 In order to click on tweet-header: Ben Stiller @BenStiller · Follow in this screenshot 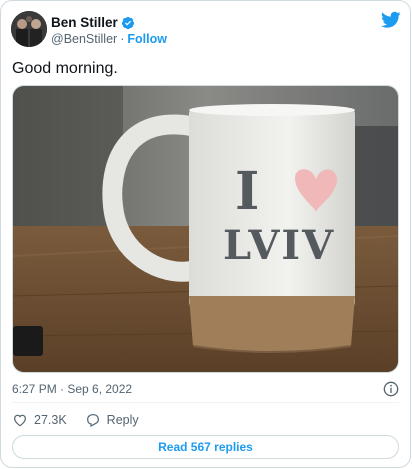, I will do `click(206, 31)`.